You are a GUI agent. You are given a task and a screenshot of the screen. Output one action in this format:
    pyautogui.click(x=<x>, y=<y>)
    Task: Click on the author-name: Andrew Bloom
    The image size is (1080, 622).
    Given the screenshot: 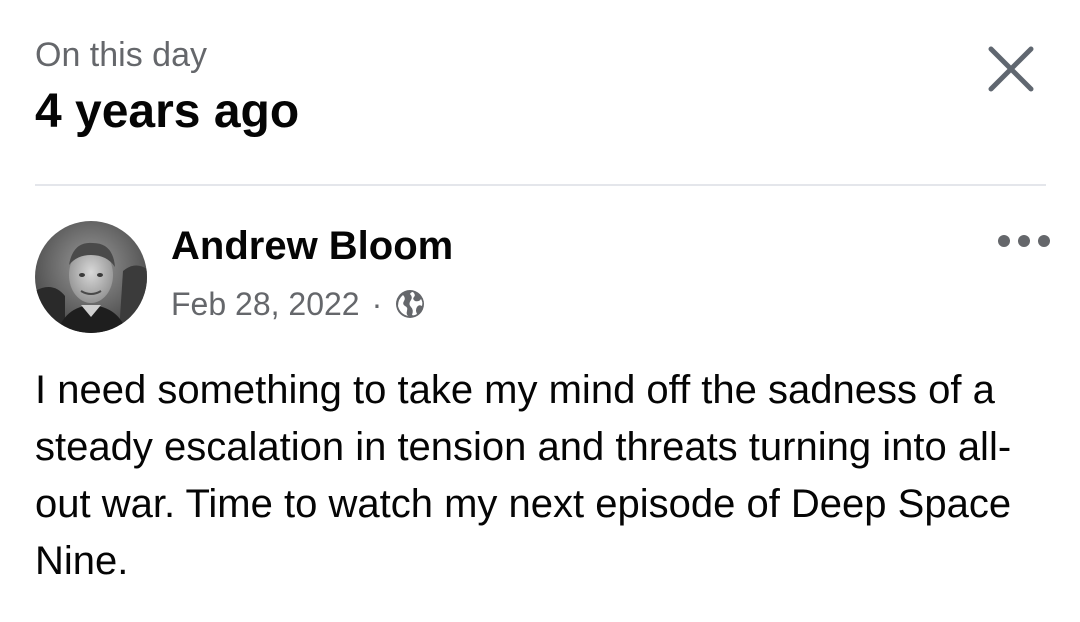 What is the action you would take?
    pyautogui.click(x=312, y=246)
    